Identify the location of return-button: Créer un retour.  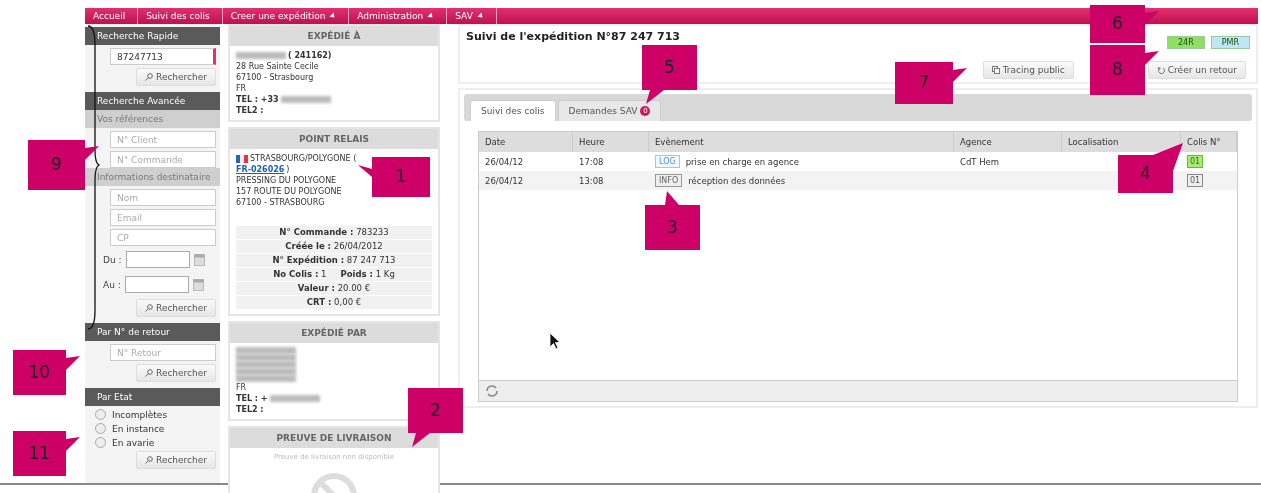
(1196, 70).